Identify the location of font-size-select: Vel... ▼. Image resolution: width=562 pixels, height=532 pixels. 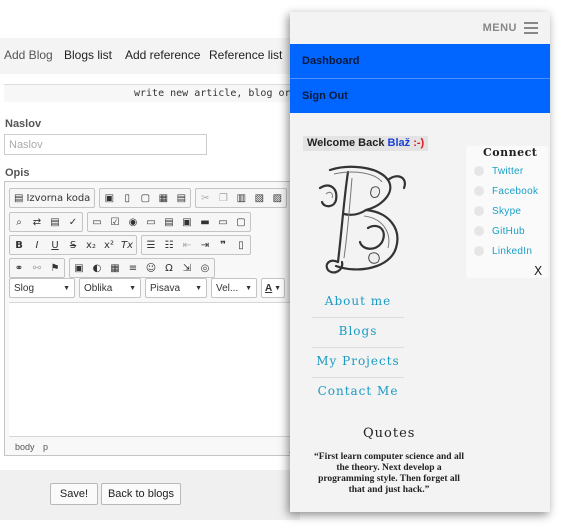
(234, 288).